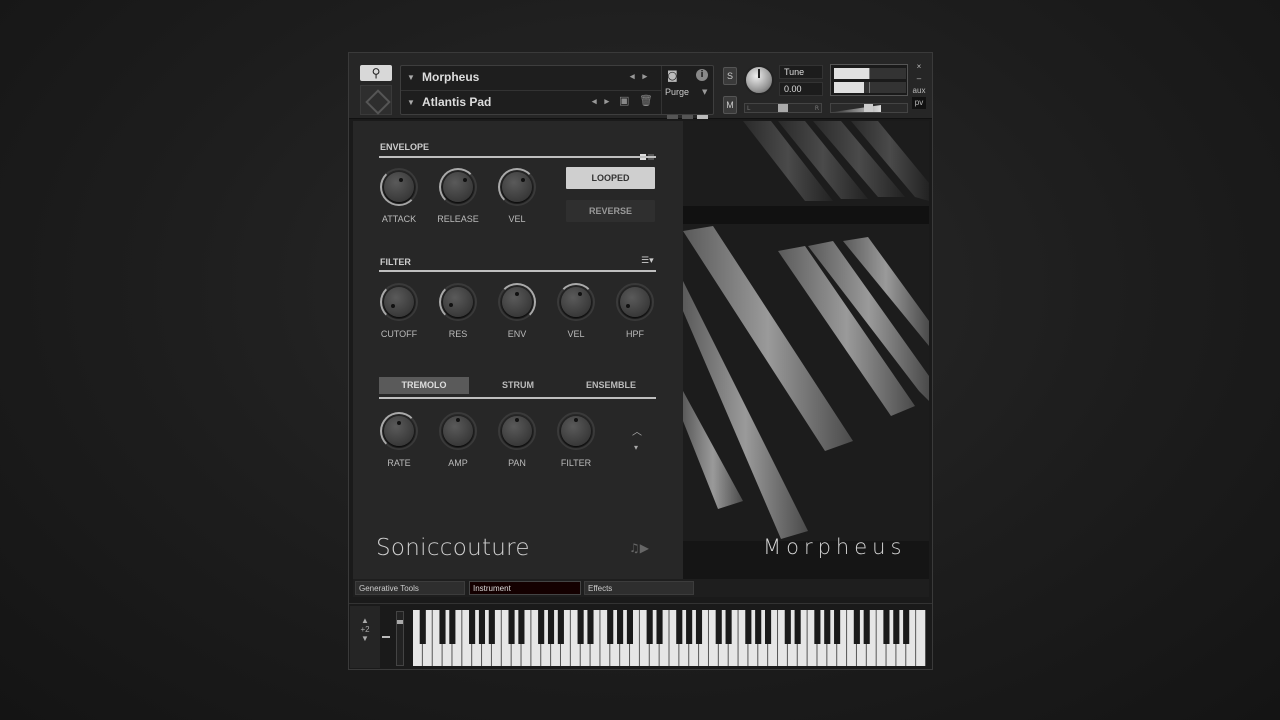  What do you see at coordinates (646, 100) in the screenshot?
I see `trash-icon: 🗑` at bounding box center [646, 100].